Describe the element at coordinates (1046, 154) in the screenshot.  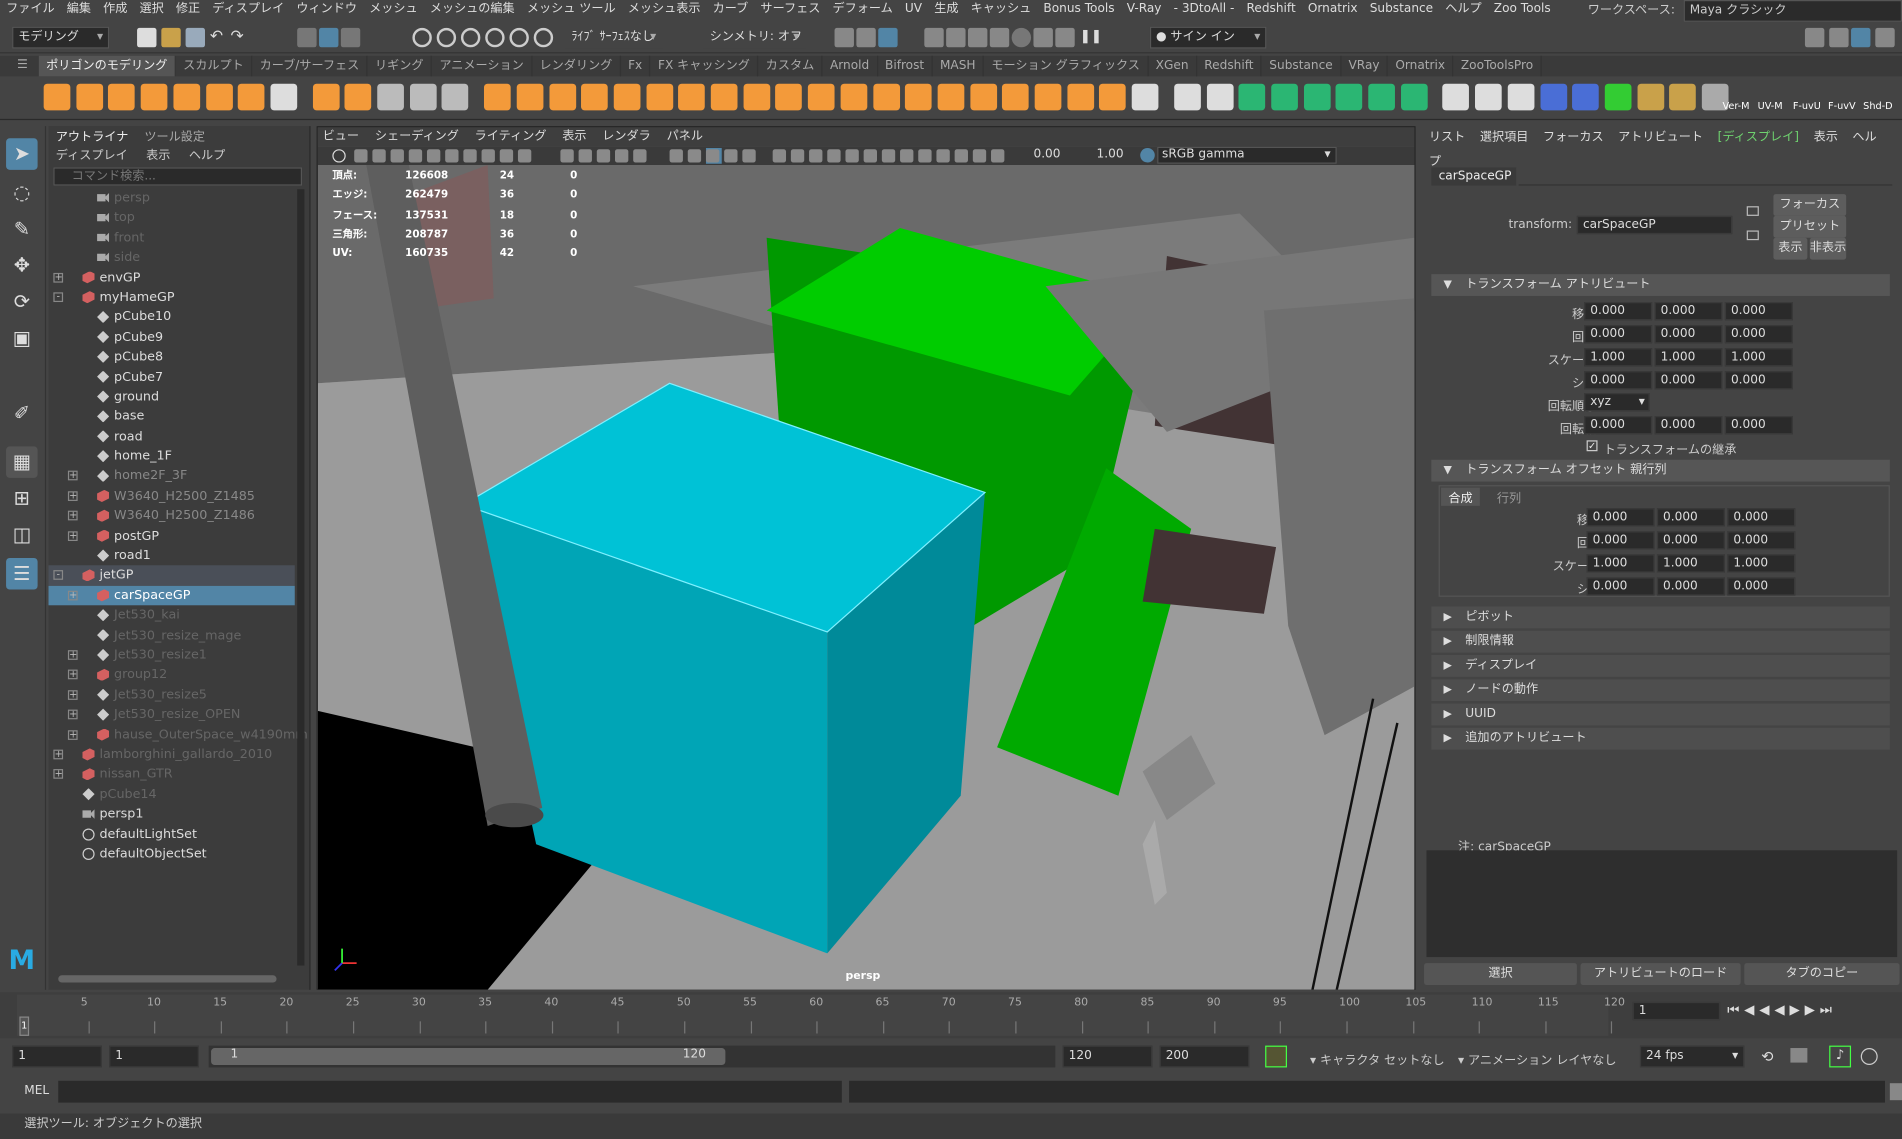
I see `exposure-field: 0.00` at that location.